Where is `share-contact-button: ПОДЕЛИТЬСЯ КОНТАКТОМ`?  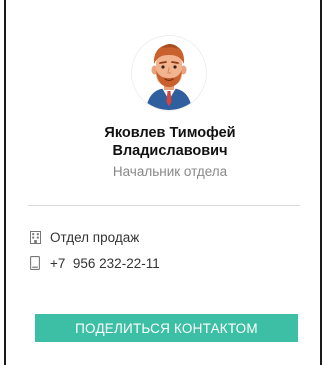 share-contact-button: ПОДЕЛИТЬСЯ КОНТАКТОМ is located at coordinates (166, 328).